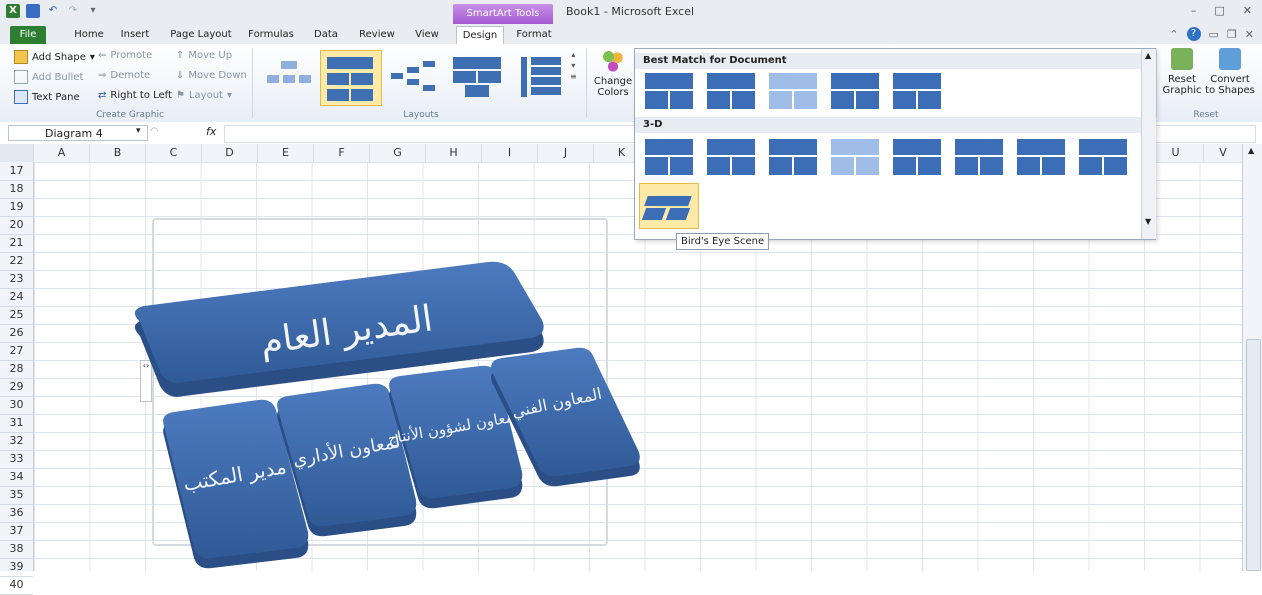  I want to click on tab-formulas: Formulas, so click(271, 35).